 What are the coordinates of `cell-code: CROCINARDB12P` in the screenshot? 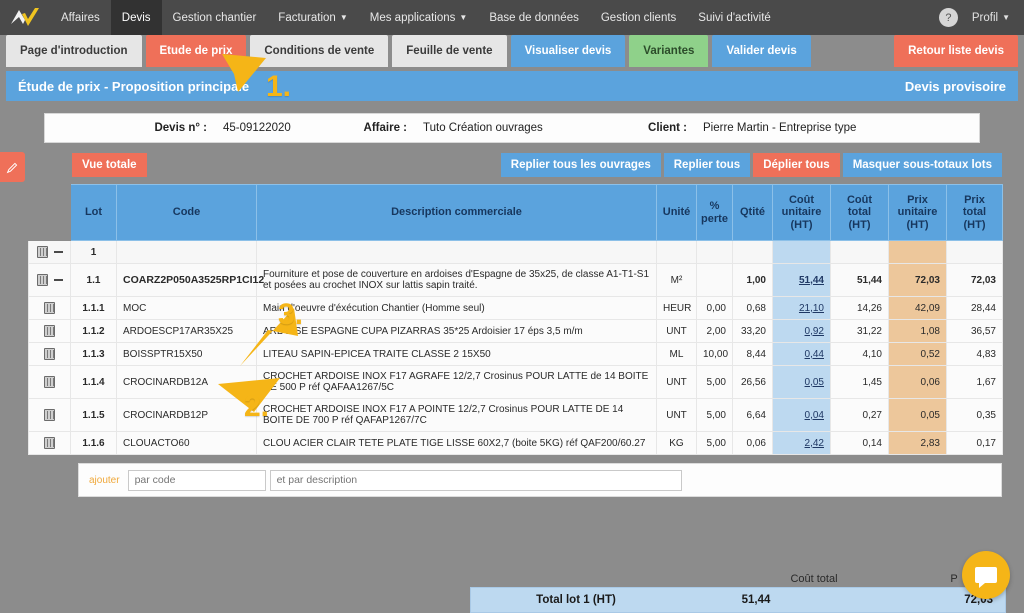 It's located at (186, 415).